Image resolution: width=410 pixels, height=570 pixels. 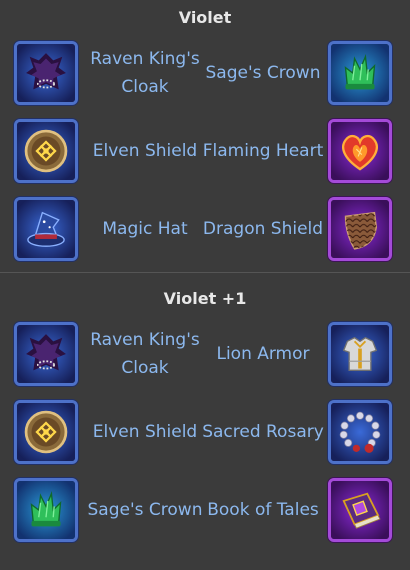 What do you see at coordinates (205, 298) in the screenshot?
I see `section-title: Violet +1` at bounding box center [205, 298].